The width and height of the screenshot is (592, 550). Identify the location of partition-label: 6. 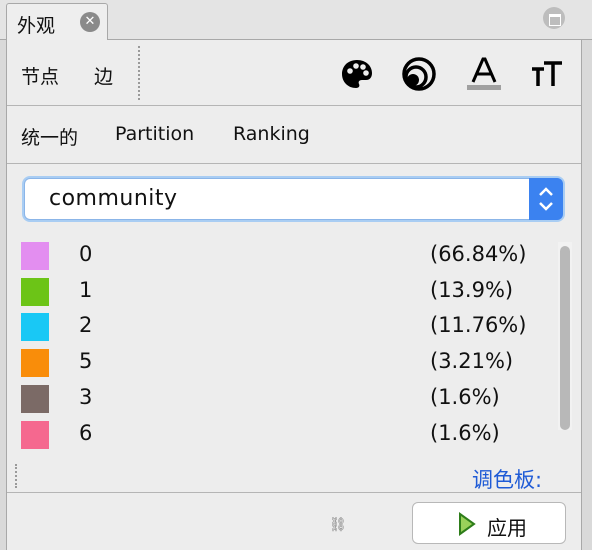
(86, 433).